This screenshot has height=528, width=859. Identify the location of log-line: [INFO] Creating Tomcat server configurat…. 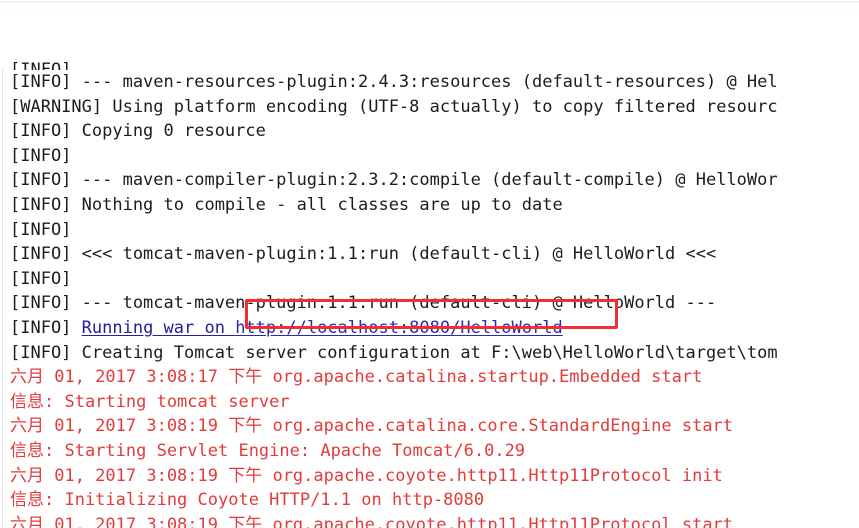
(429, 353).